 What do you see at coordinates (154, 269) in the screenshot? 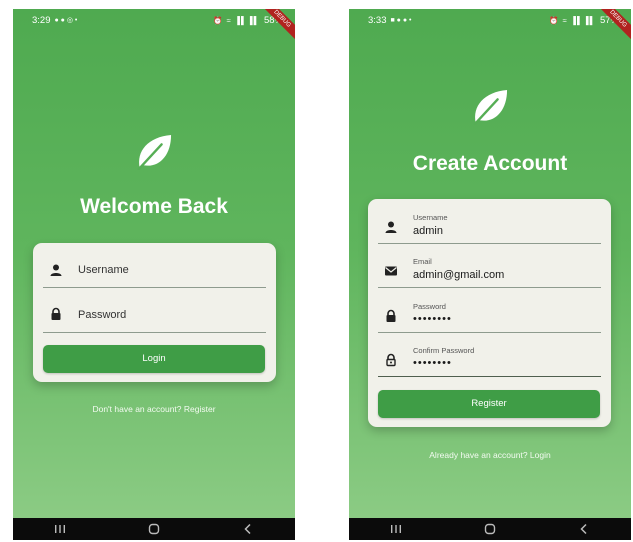
I see `username-input: Username` at bounding box center [154, 269].